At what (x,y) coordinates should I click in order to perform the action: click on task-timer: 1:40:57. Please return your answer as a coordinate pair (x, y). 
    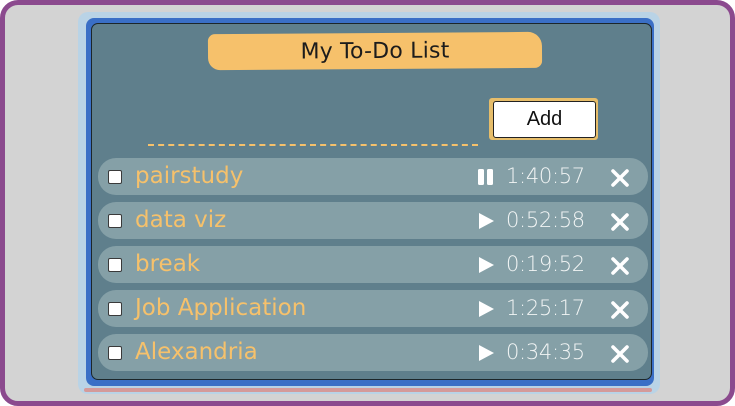
    Looking at the image, I should click on (545, 176).